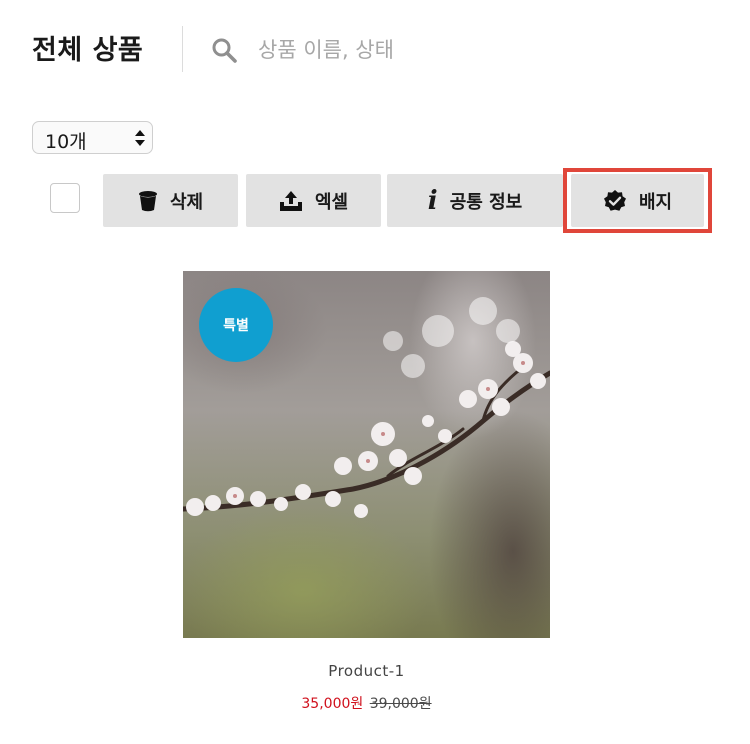 This screenshot has width=750, height=744. What do you see at coordinates (366, 703) in the screenshot?
I see `price-row: 35,000원 39,000원` at bounding box center [366, 703].